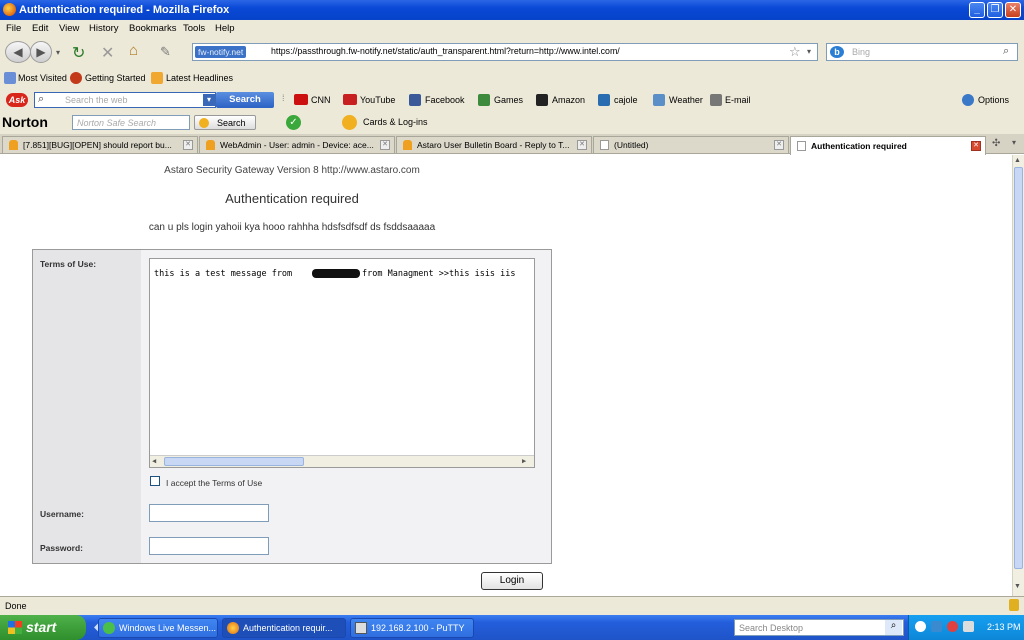  I want to click on tray-network-icon, so click(936, 626).